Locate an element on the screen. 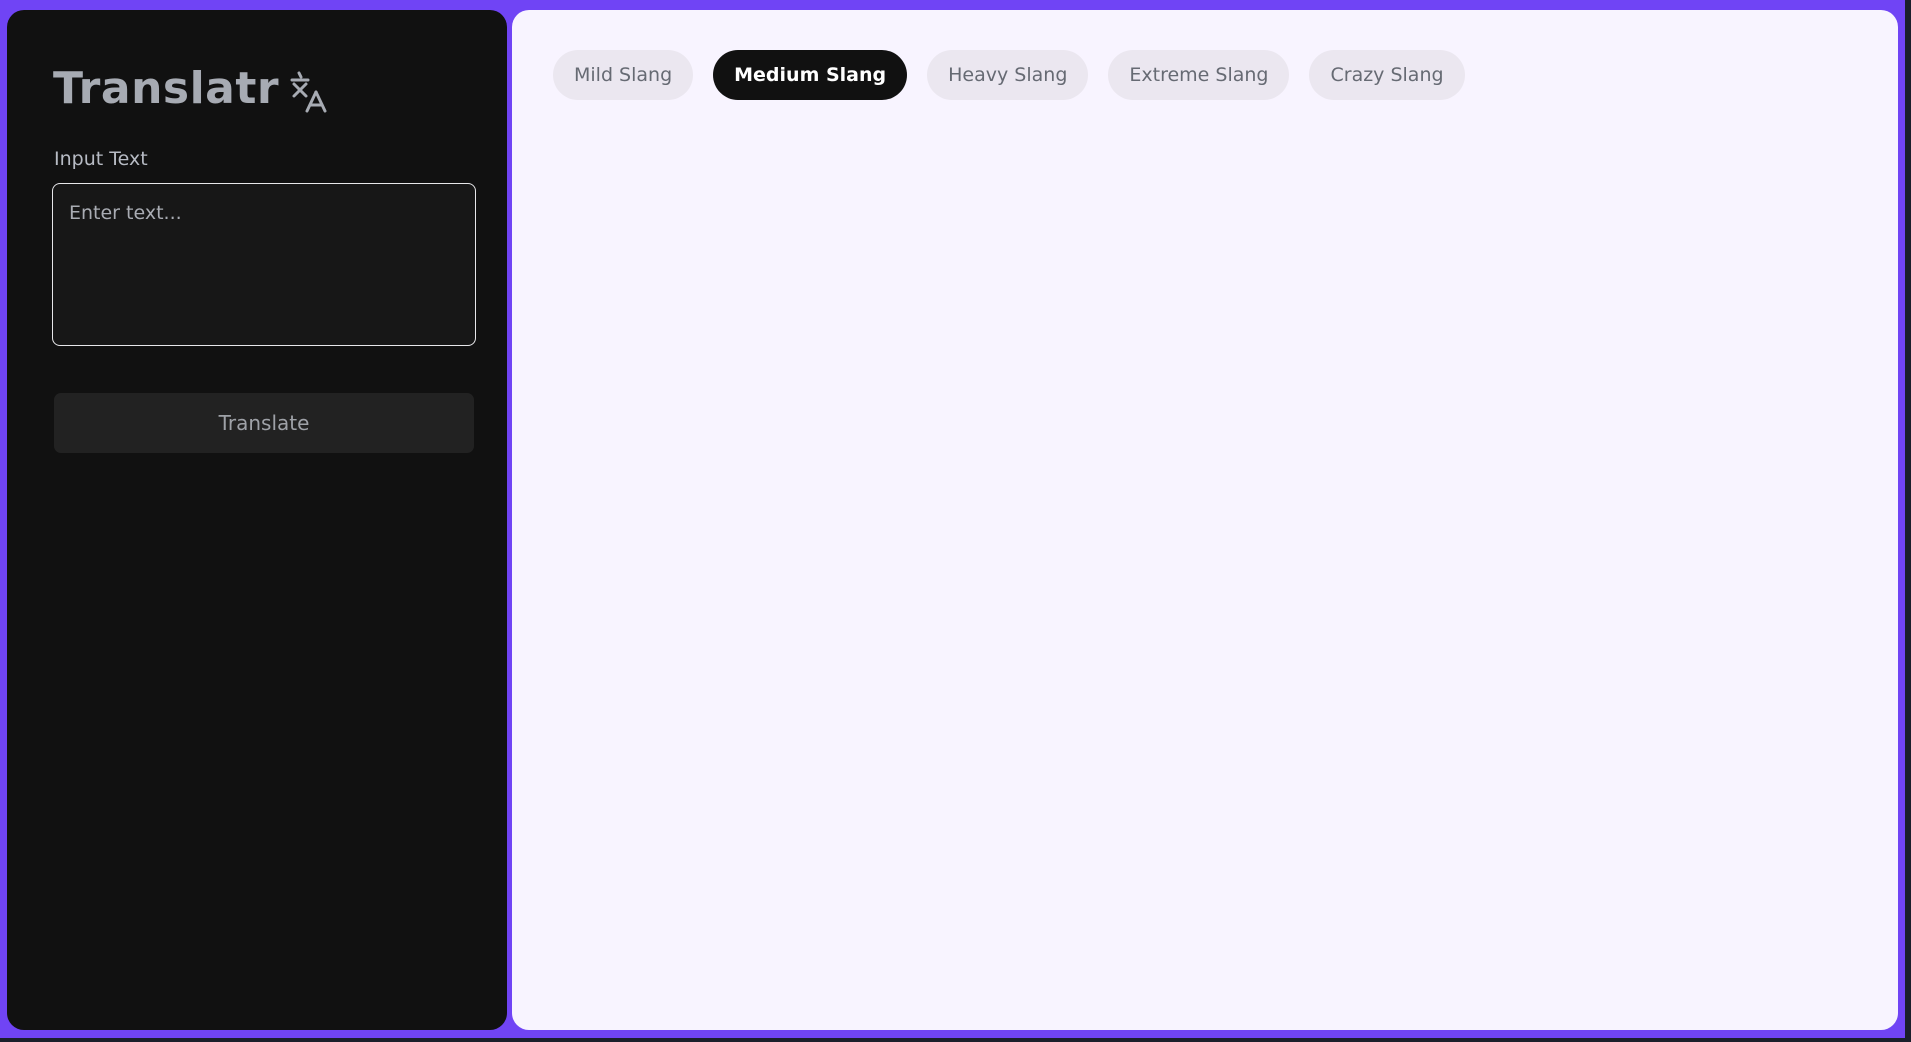 Image resolution: width=1911 pixels, height=1042 pixels. translate-button: Translate is located at coordinates (264, 423).